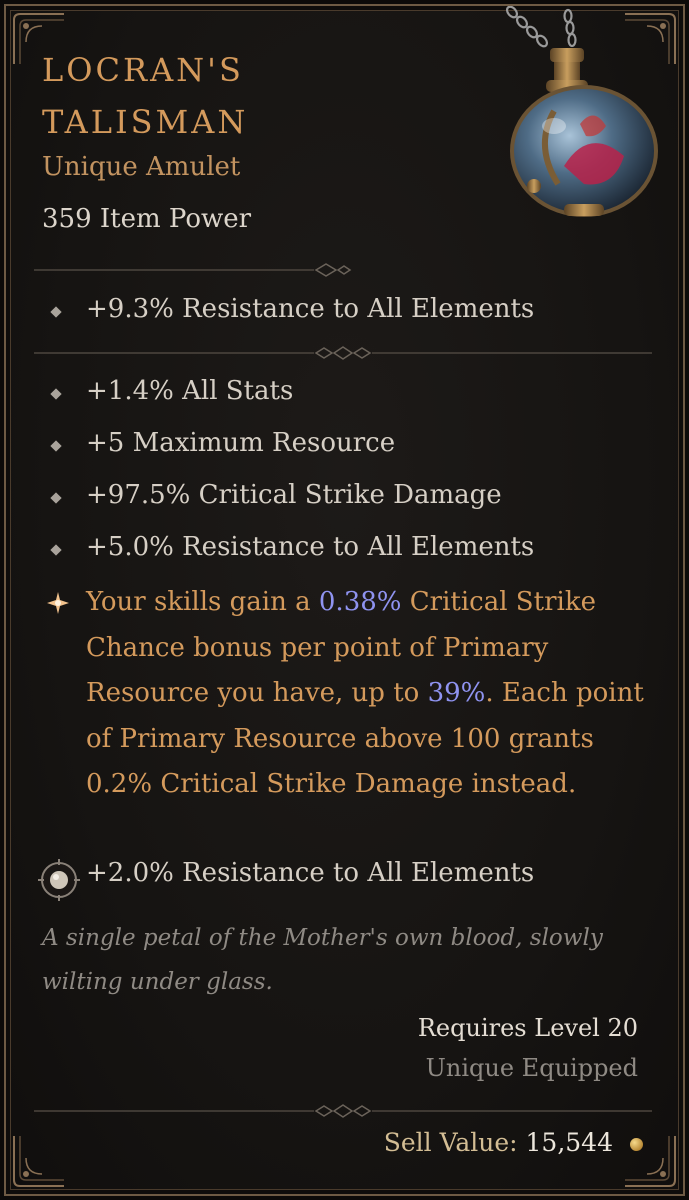 The height and width of the screenshot is (1200, 689). Describe the element at coordinates (456, 693) in the screenshot. I see `unique-value: 39%` at that location.